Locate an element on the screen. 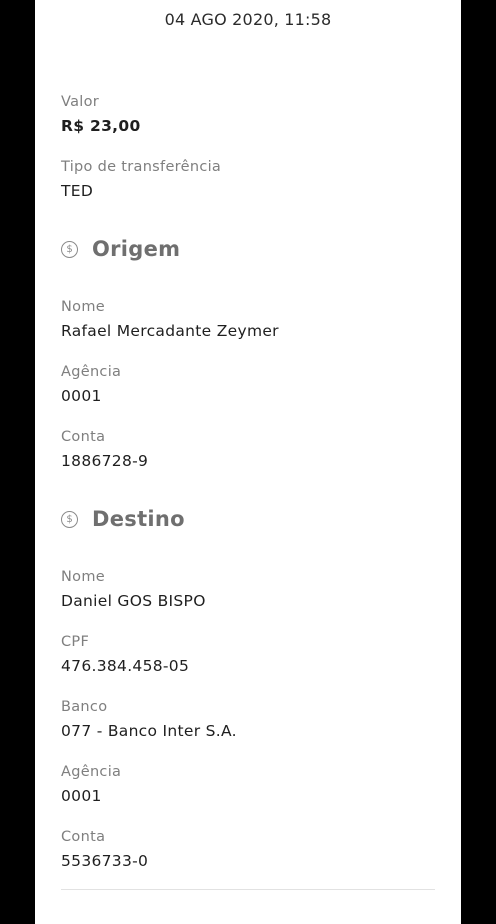  destino-cpf-value: 476.384.458-05 is located at coordinates (125, 666).